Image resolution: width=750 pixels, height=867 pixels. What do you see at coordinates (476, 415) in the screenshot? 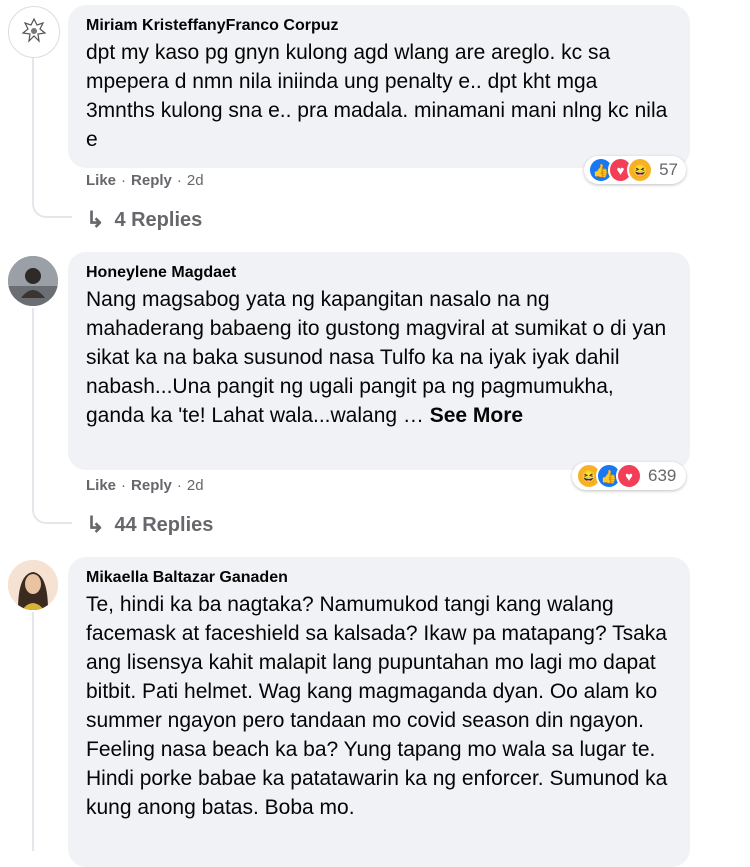
I see `see-more-link: See More` at bounding box center [476, 415].